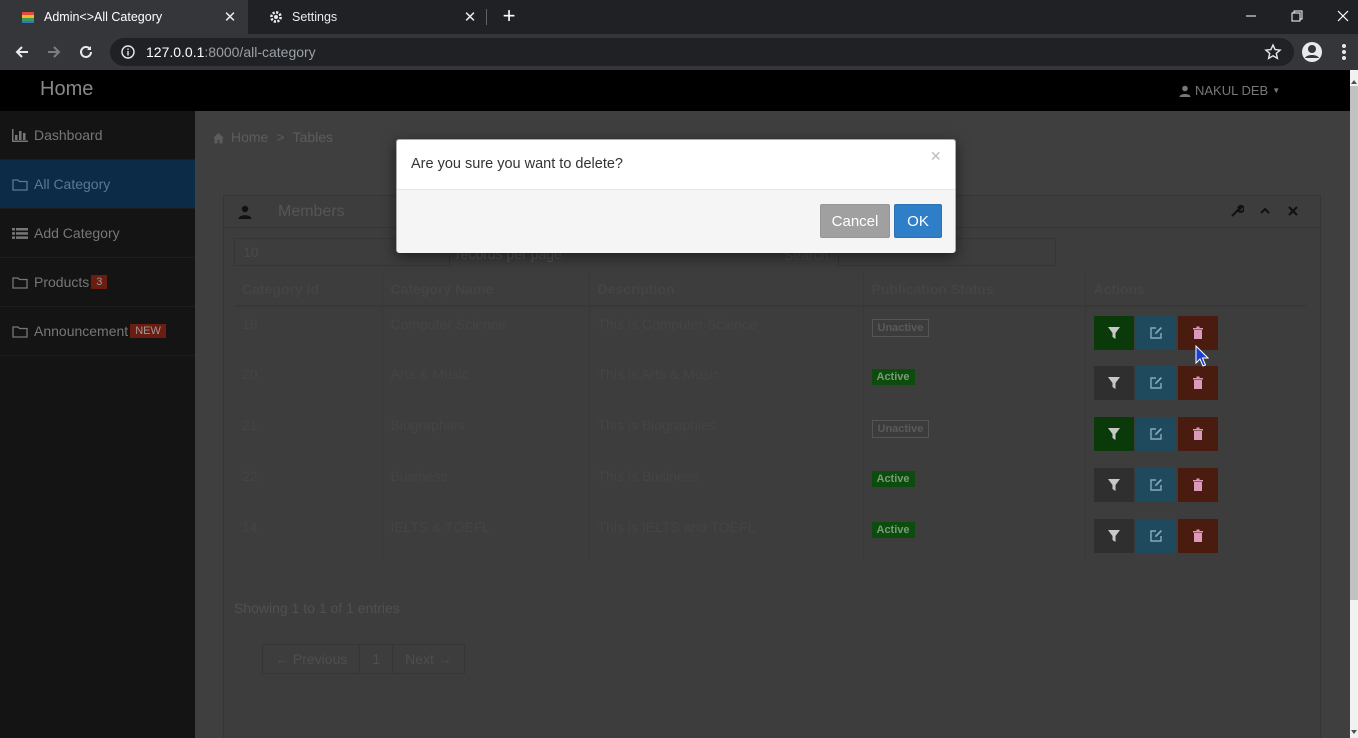 The height and width of the screenshot is (738, 1358). I want to click on gear-icon, so click(276, 17).